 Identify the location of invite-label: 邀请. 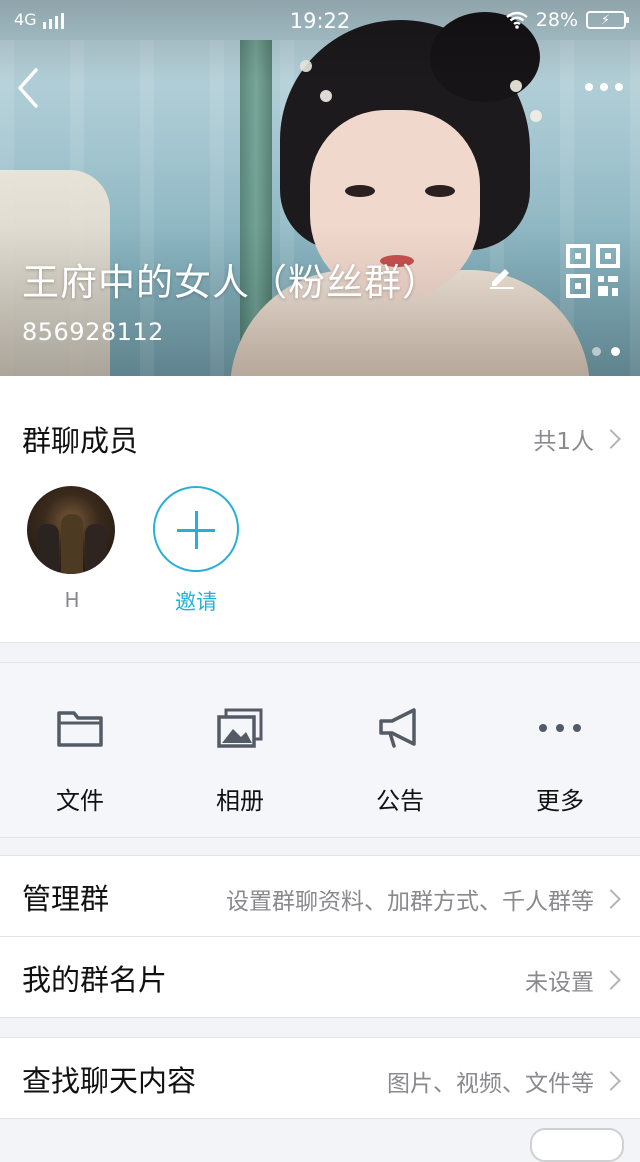
(196, 602).